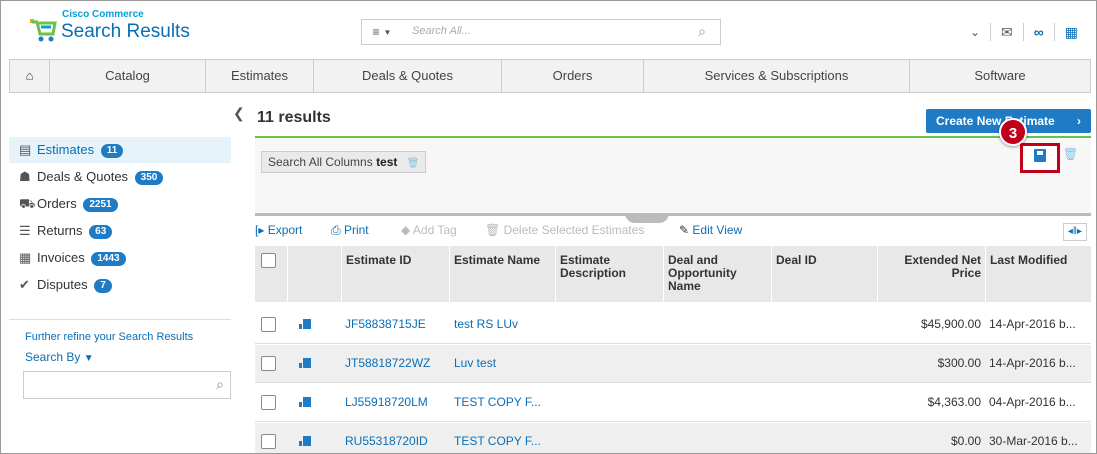 This screenshot has height=454, width=1097. What do you see at coordinates (120, 177) in the screenshot?
I see `sidebar-item-deals-quotes: ☗ Deals & Quotes 350` at bounding box center [120, 177].